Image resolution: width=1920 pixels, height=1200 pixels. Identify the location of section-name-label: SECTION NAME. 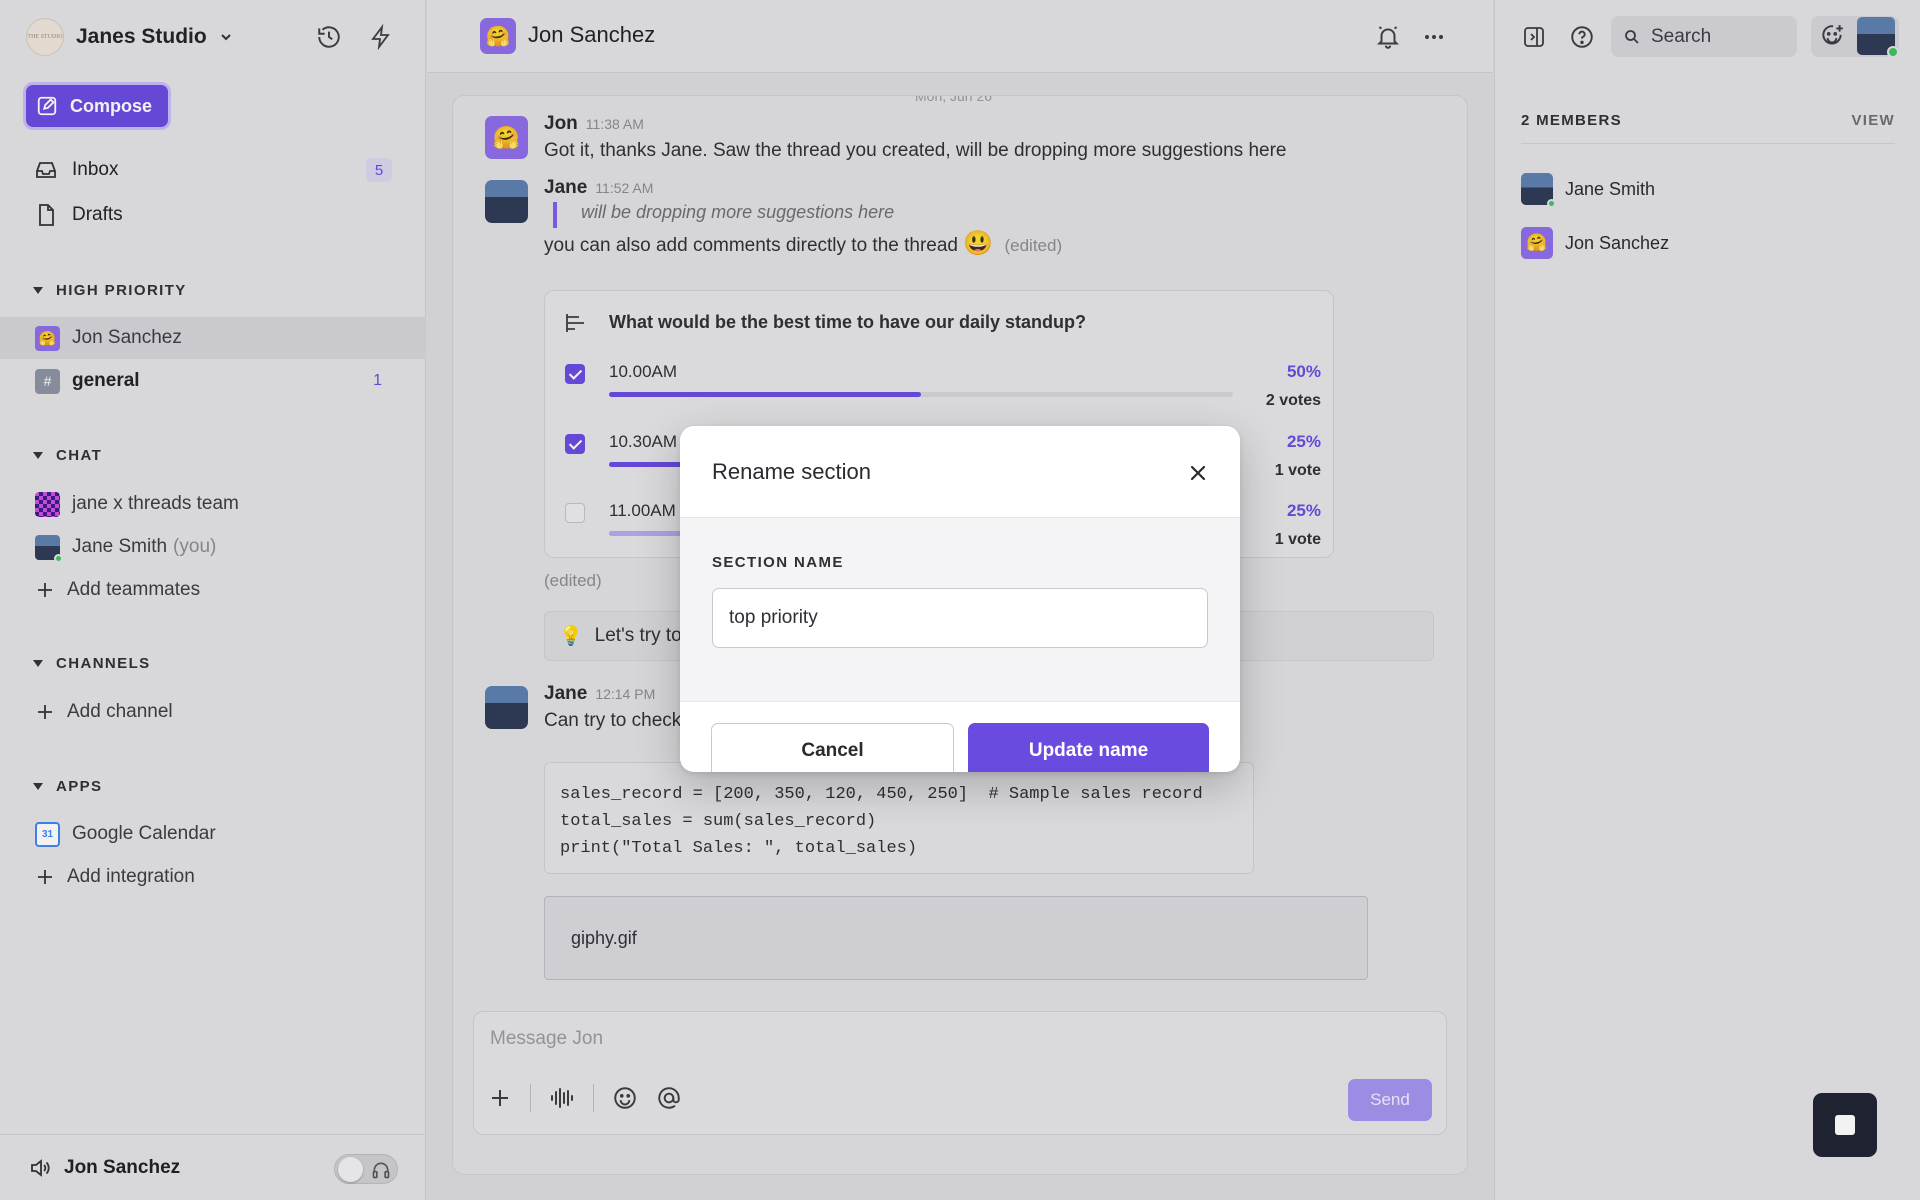
(778, 562).